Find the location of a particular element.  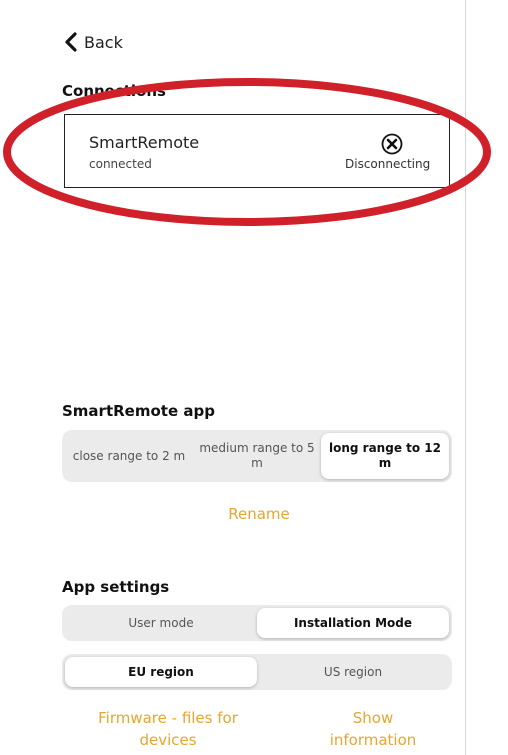

range-option-long: long range to 12 m is located at coordinates (385, 456).